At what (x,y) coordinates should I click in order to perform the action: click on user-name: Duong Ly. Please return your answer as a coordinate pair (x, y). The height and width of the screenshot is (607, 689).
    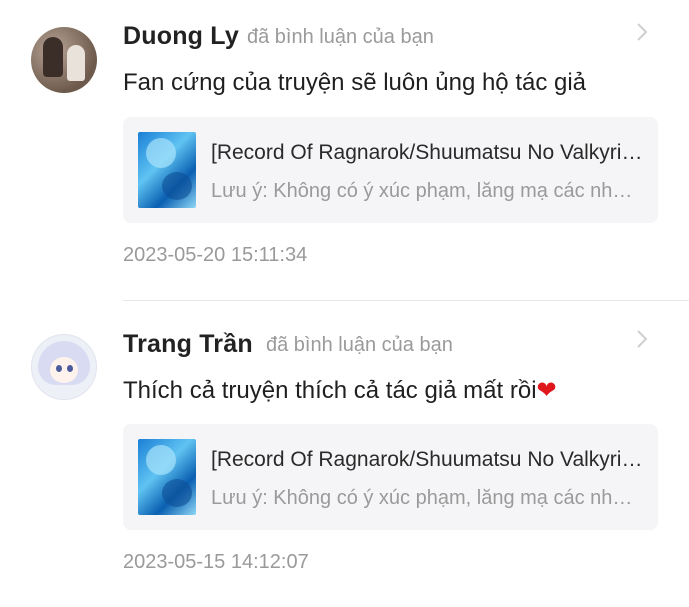
    Looking at the image, I should click on (181, 36).